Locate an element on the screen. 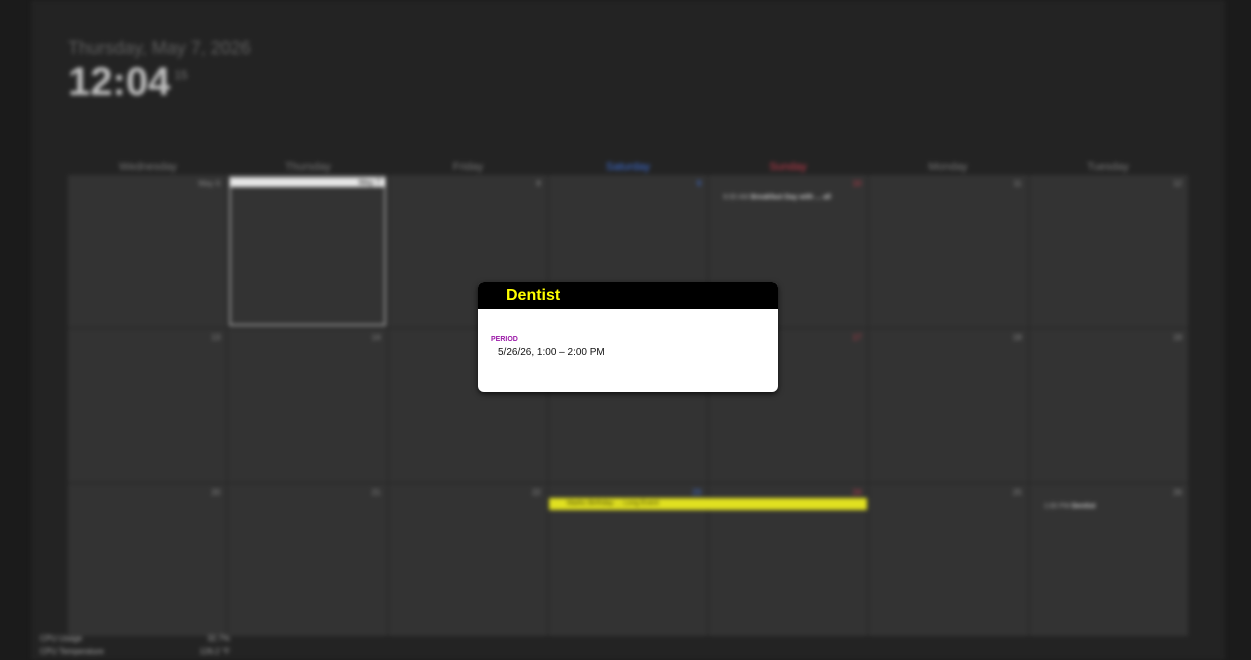  day-number: 13 is located at coordinates (216, 338).